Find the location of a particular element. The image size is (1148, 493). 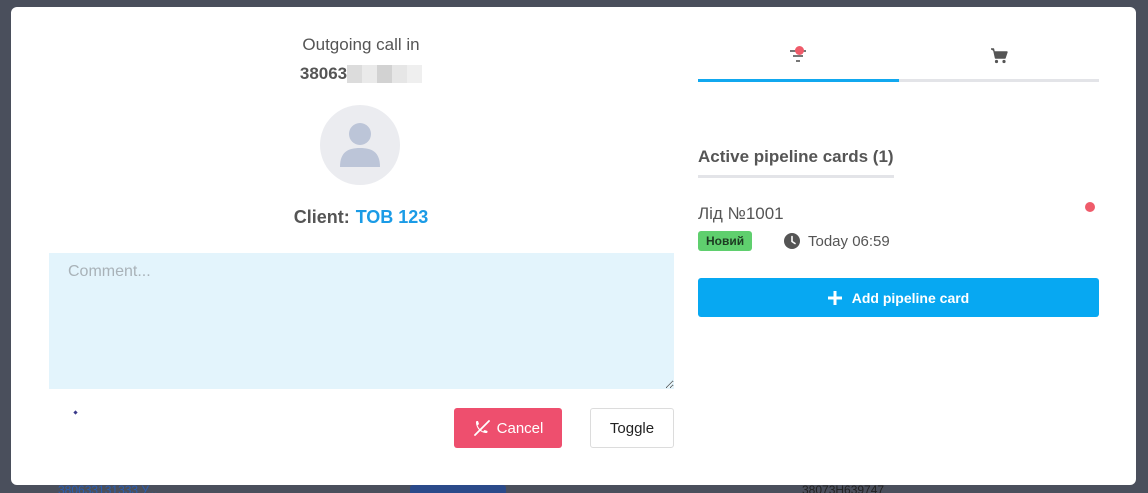

cart-icon is located at coordinates (999, 56).